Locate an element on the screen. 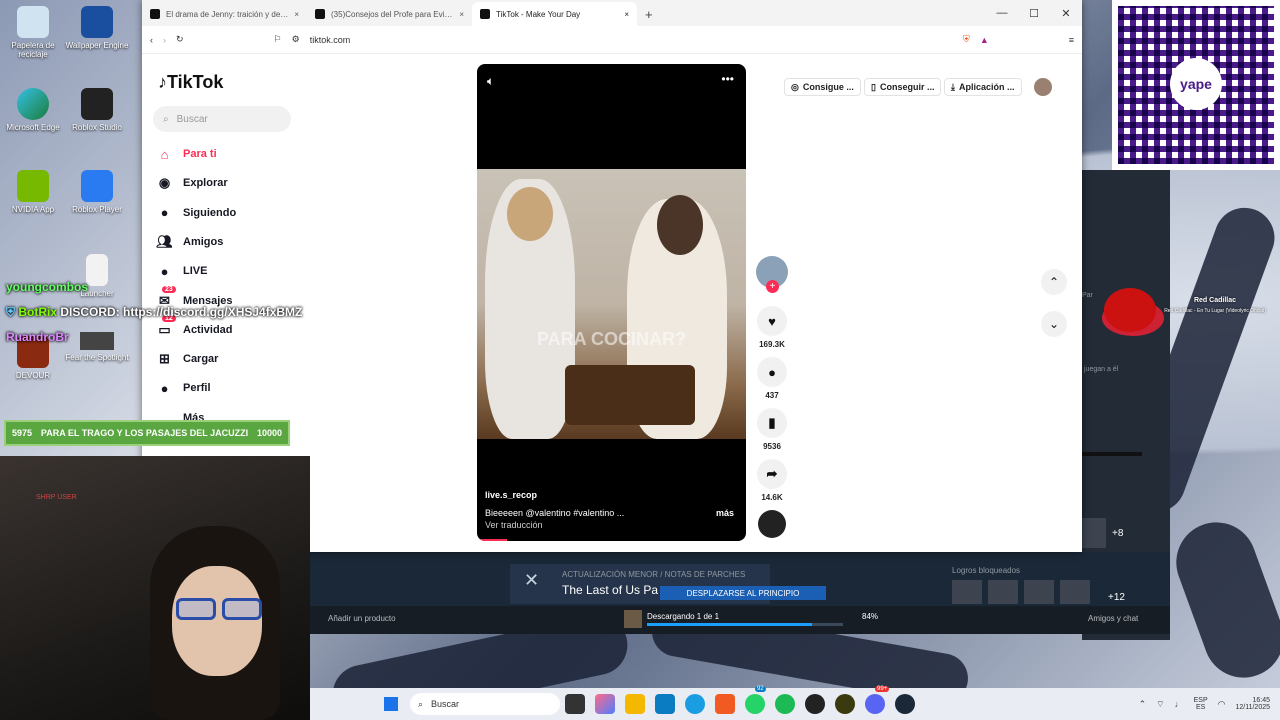  tiktok-logo: ♪TikTok is located at coordinates (190, 82).